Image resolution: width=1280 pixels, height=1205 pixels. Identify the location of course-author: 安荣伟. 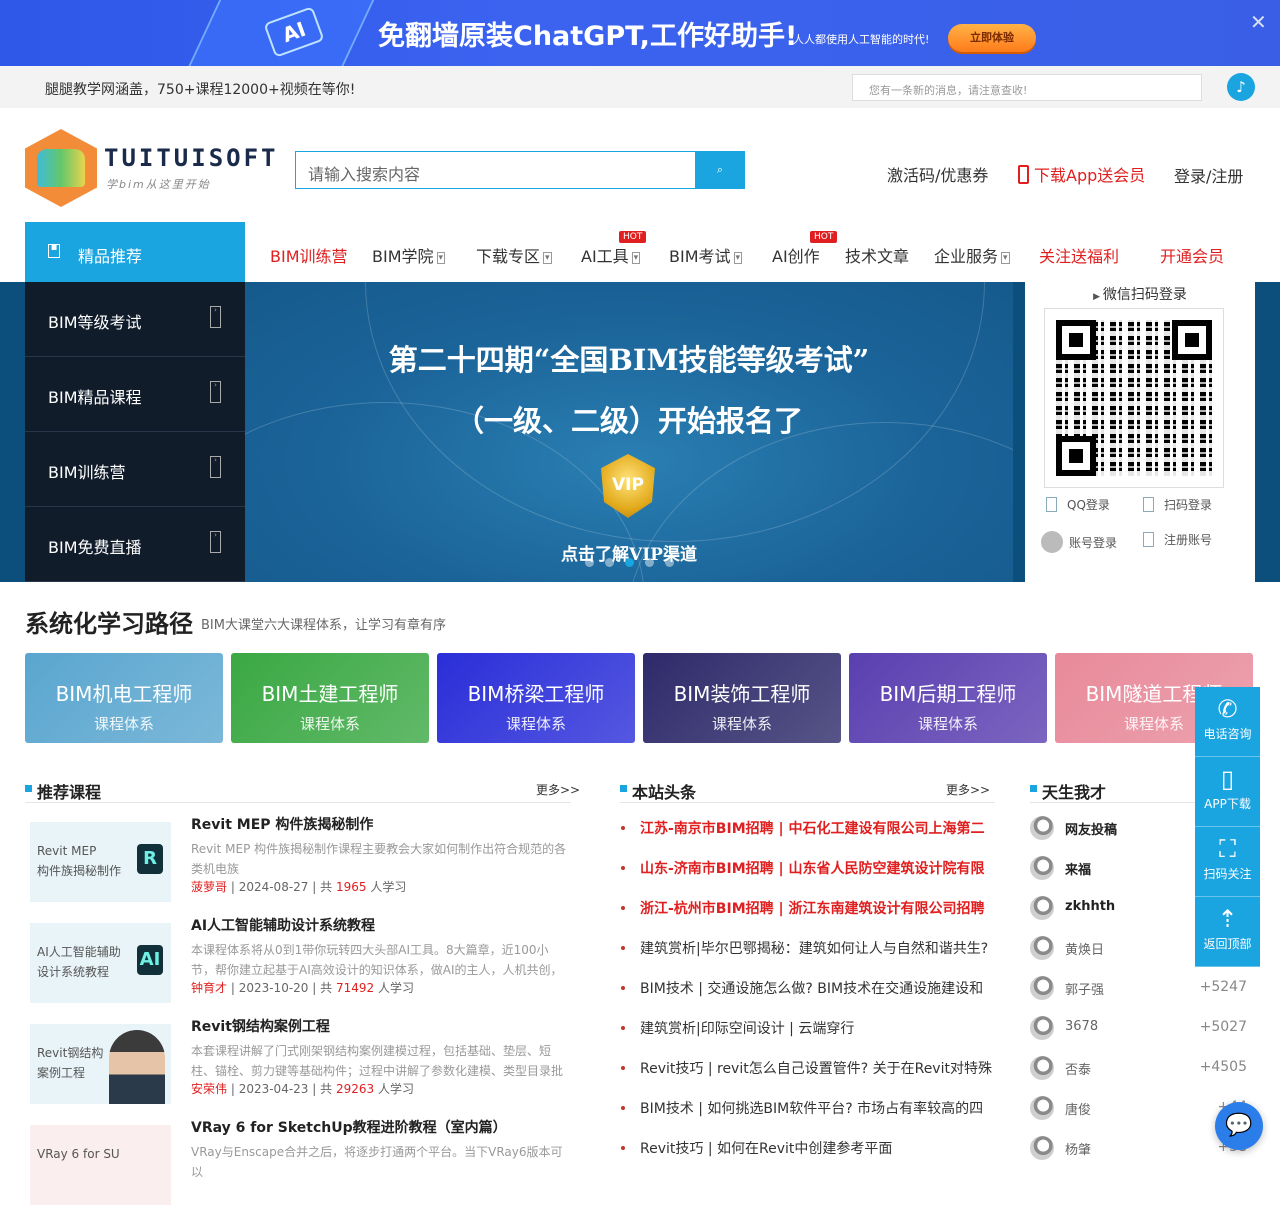
(209, 1089).